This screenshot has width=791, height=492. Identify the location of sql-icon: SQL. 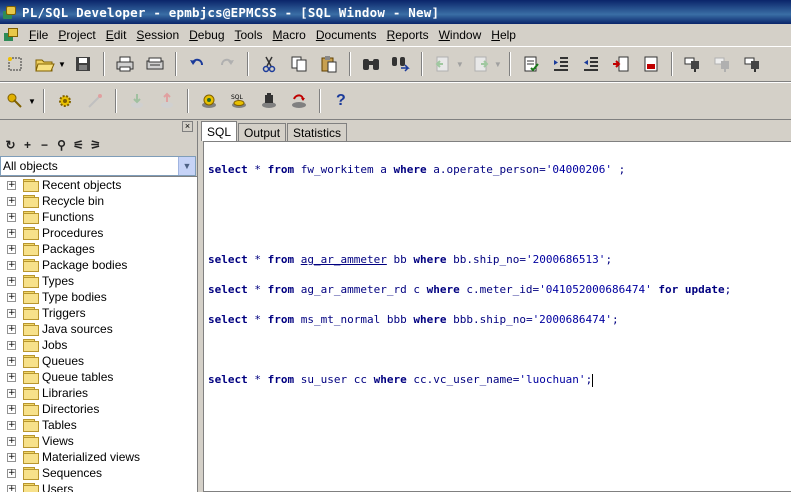
(239, 101).